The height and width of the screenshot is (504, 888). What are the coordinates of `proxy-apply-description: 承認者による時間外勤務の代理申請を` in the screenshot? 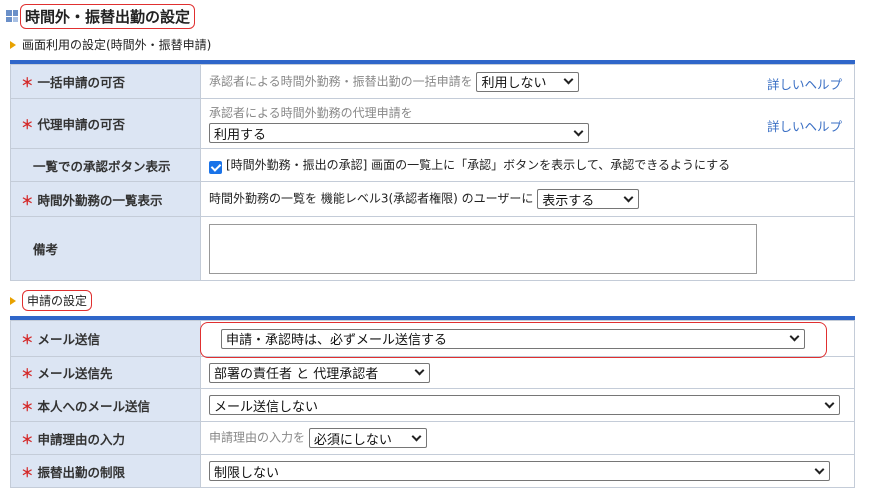 It's located at (311, 113).